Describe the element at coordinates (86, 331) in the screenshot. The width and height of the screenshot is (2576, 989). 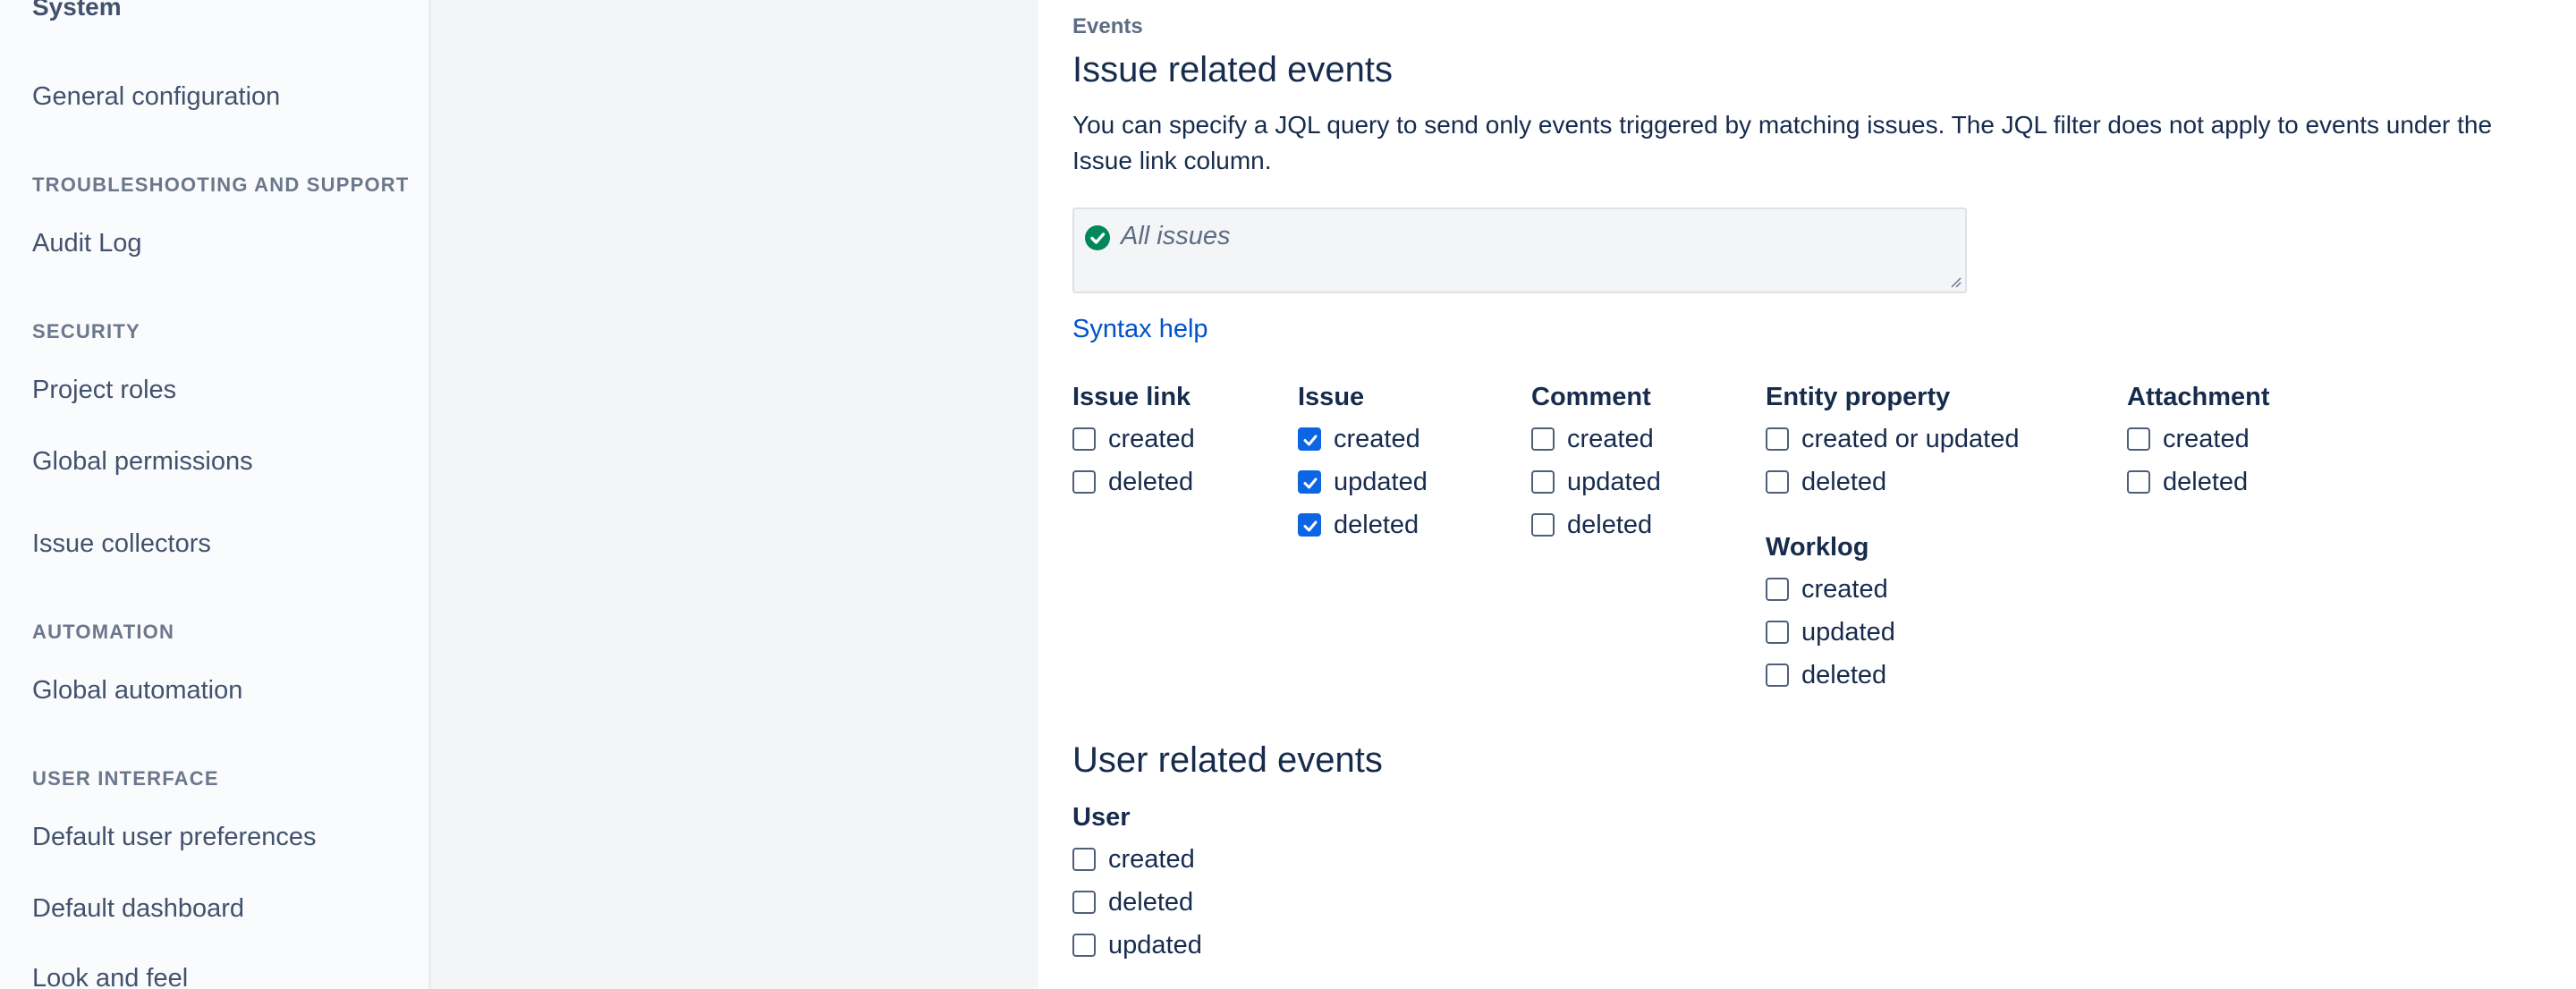
I see `sidebar-section-security: SECURITY` at that location.